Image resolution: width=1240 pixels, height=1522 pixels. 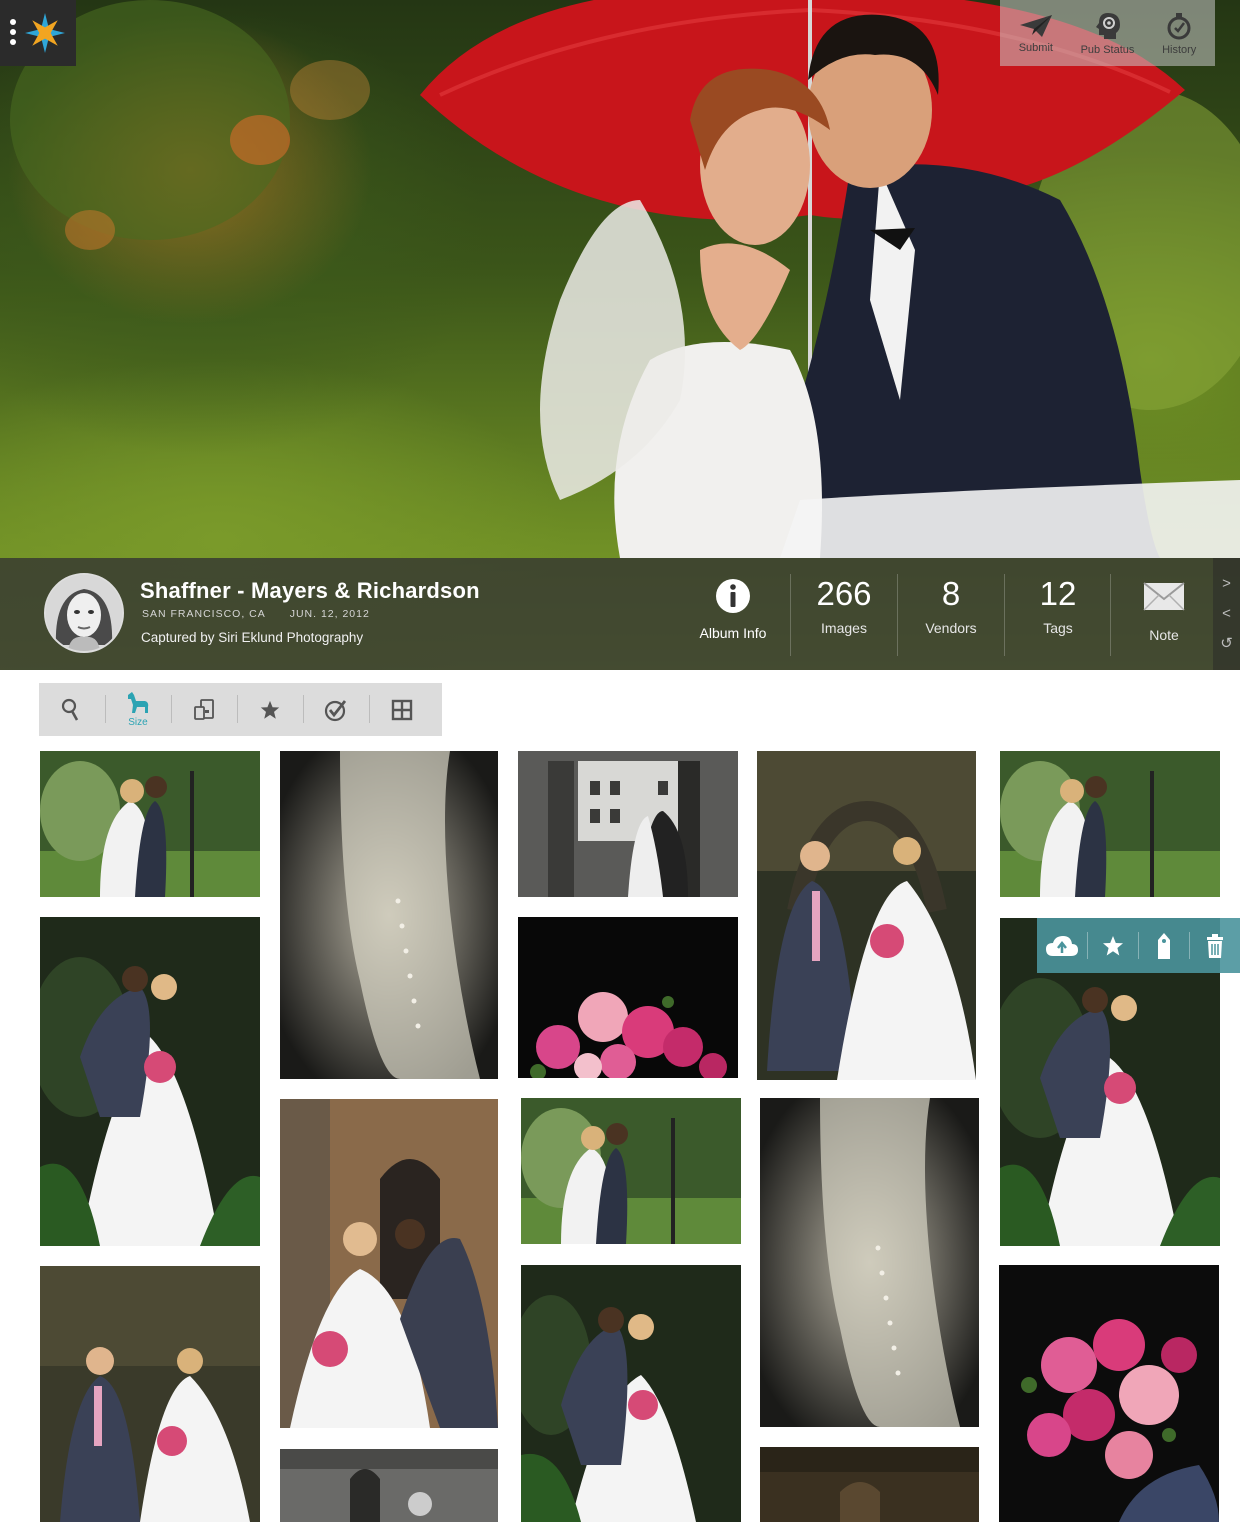 I want to click on vendors-count: 8, so click(x=951, y=593).